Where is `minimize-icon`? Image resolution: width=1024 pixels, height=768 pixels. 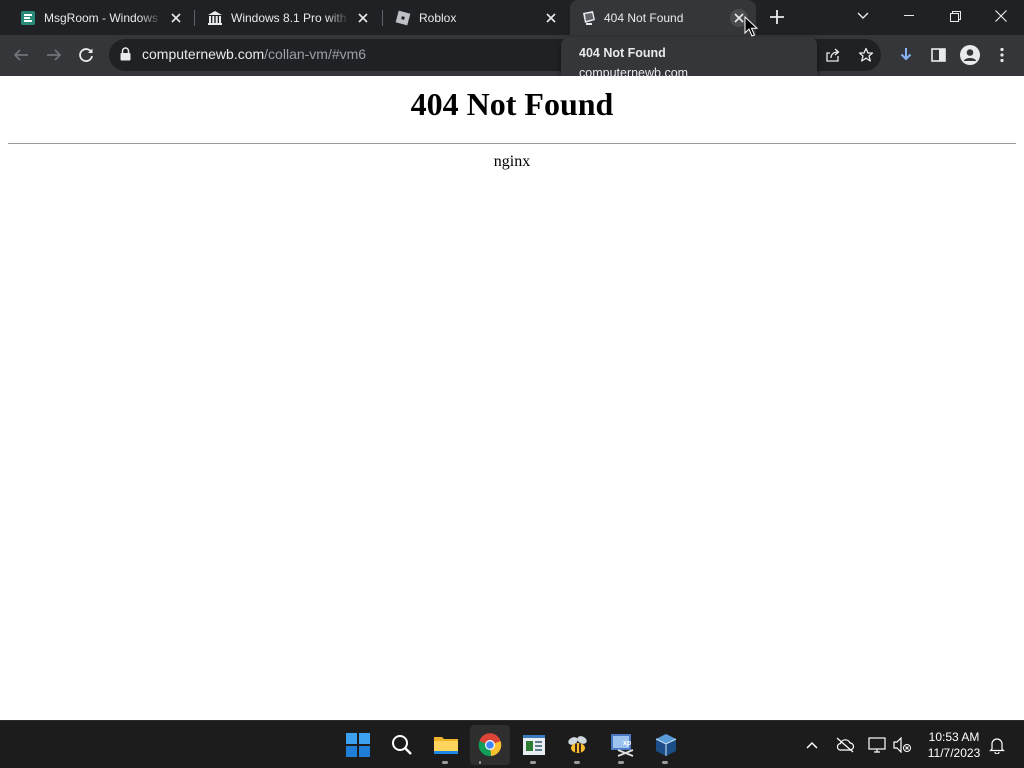 minimize-icon is located at coordinates (909, 15).